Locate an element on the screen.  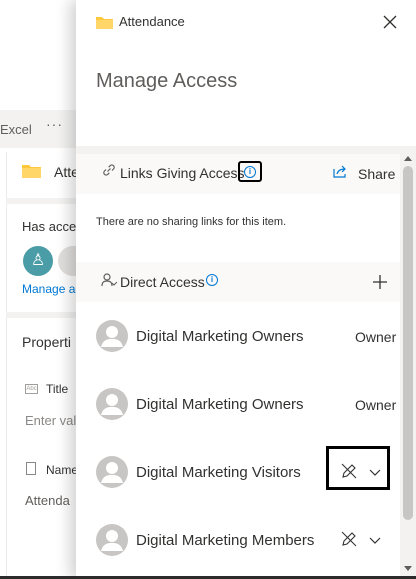
more-options-button: ··· is located at coordinates (54, 124).